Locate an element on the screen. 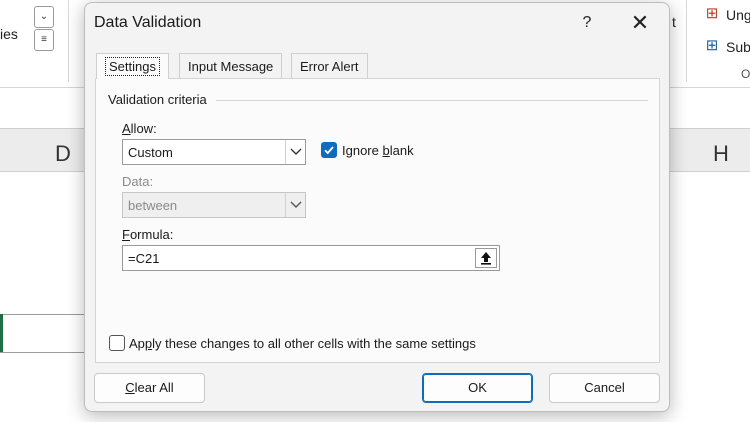 Image resolution: width=750 pixels, height=422 pixels. allow-label-accel: A is located at coordinates (126, 128).